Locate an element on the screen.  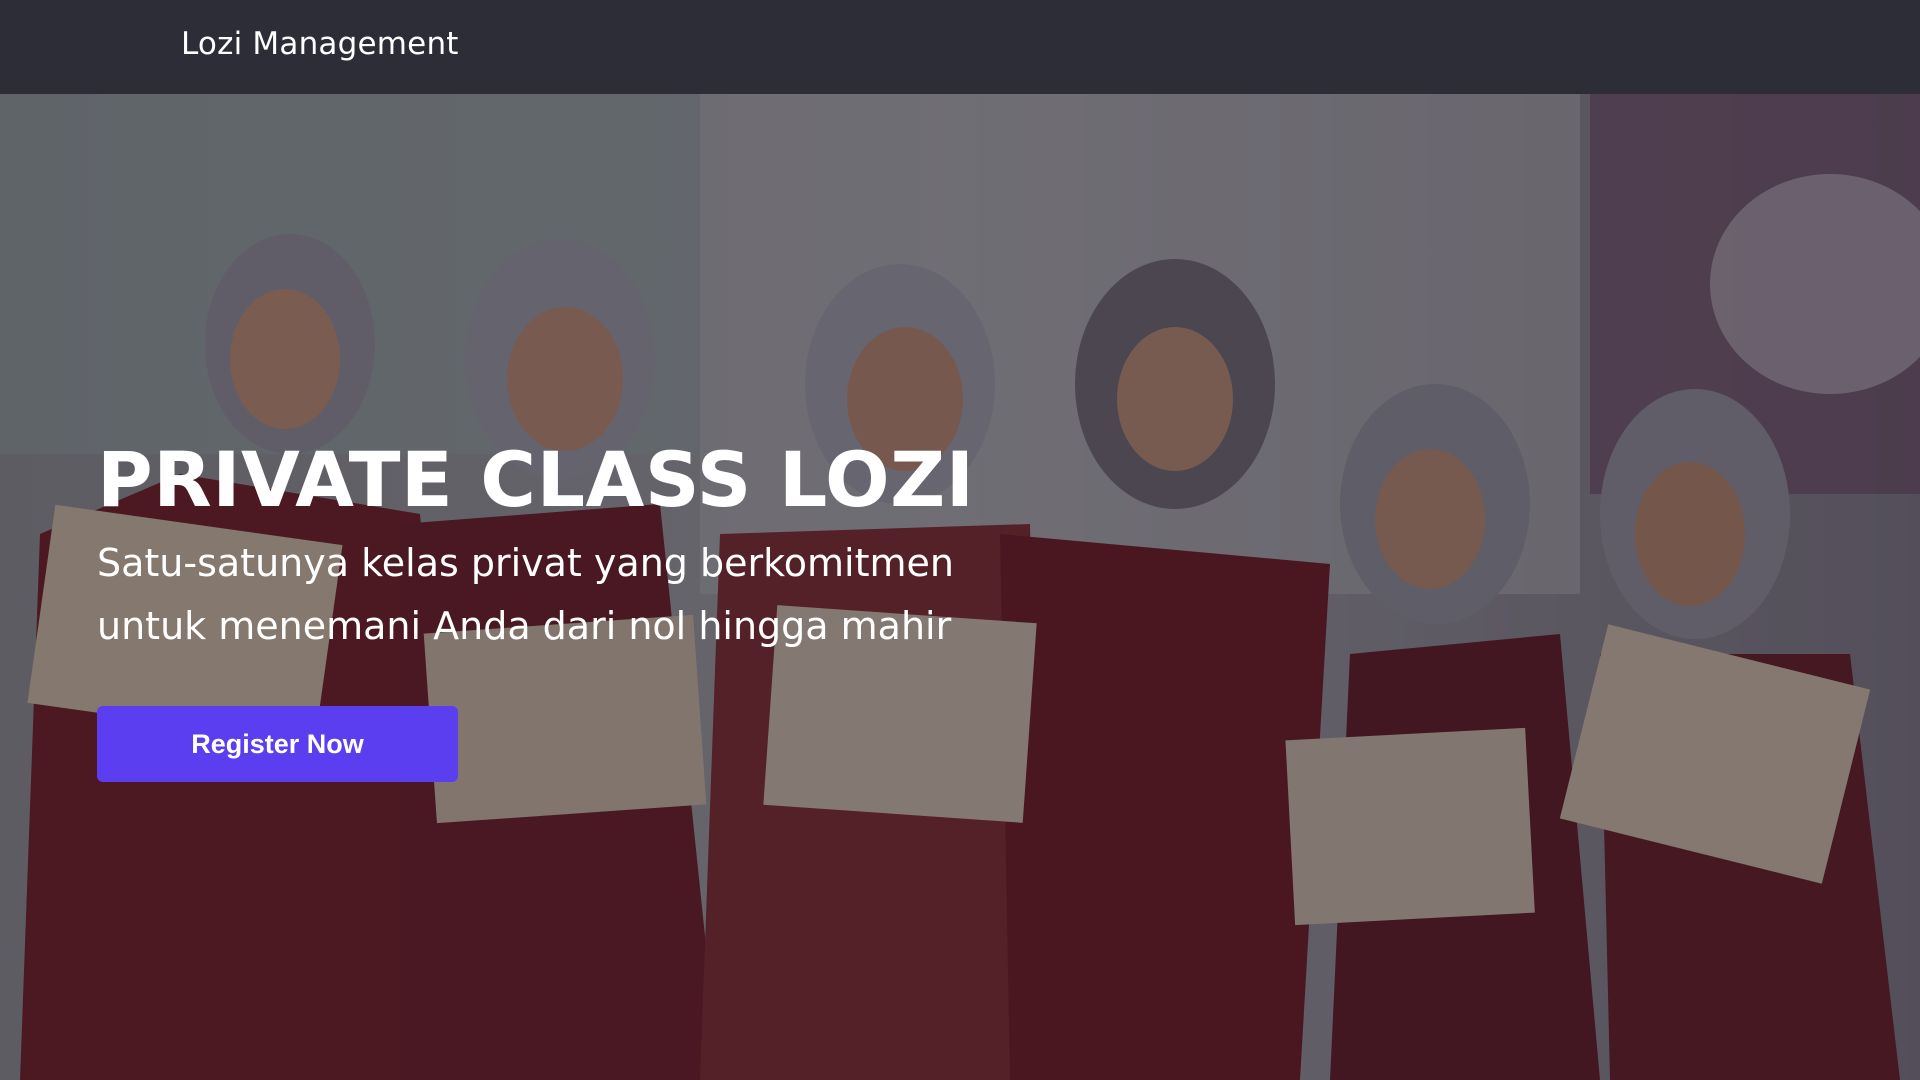
hero-title: PRIVATE CLASS LOZI is located at coordinates (536, 479).